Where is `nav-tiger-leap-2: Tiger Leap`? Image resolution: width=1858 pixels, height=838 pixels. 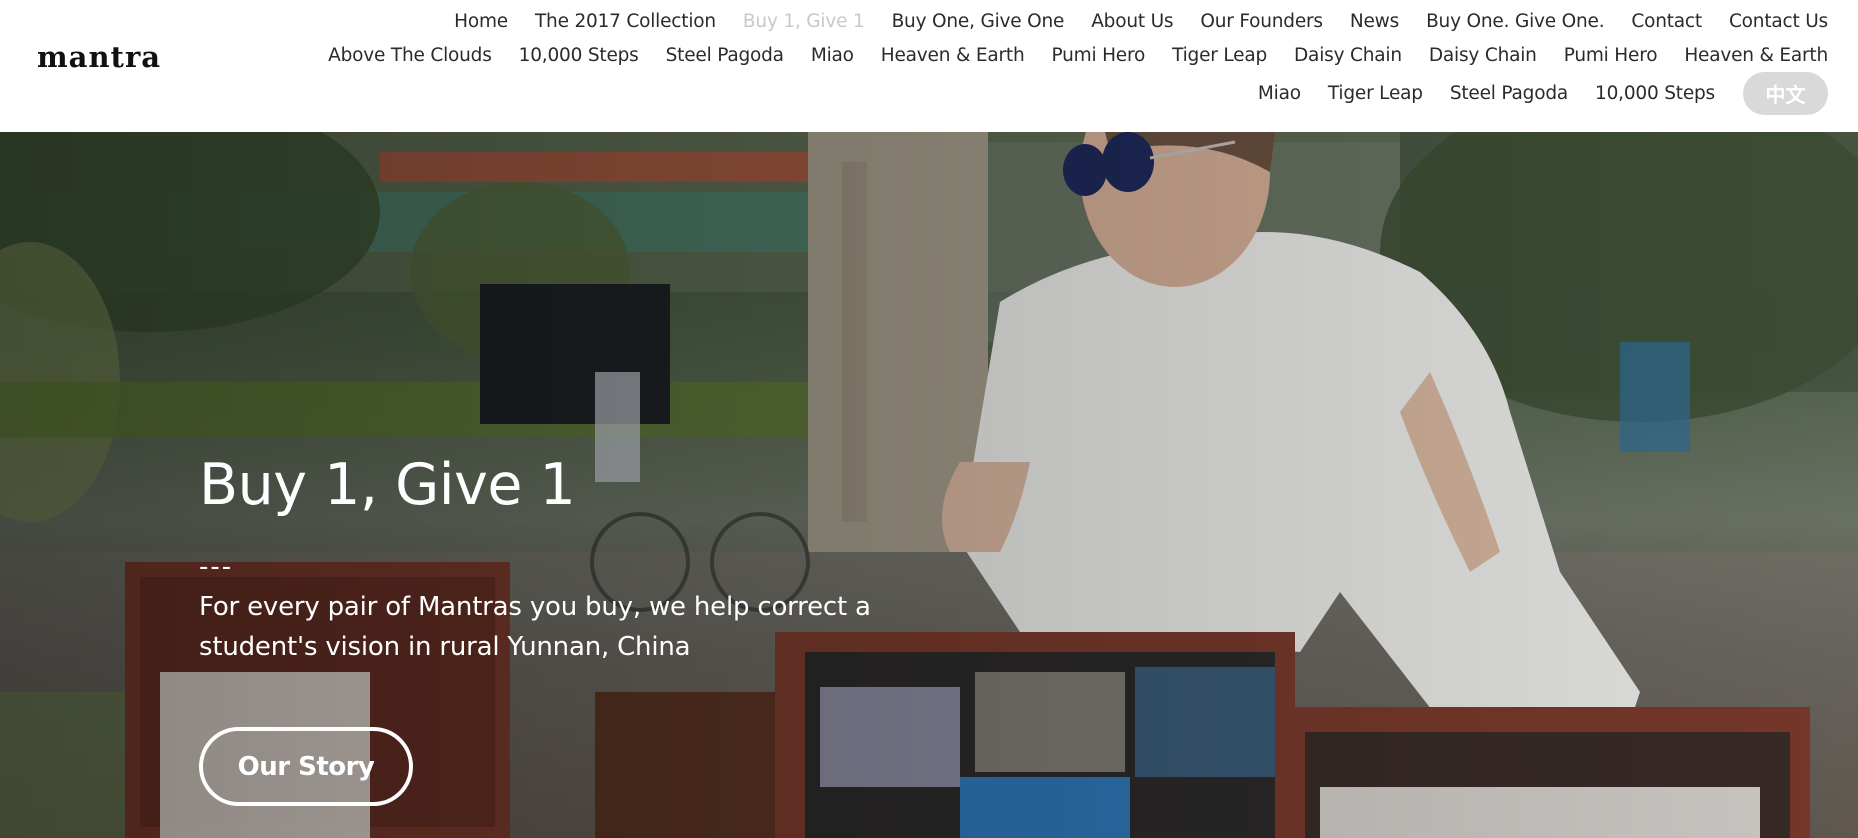
nav-tiger-leap-2: Tiger Leap is located at coordinates (1375, 93).